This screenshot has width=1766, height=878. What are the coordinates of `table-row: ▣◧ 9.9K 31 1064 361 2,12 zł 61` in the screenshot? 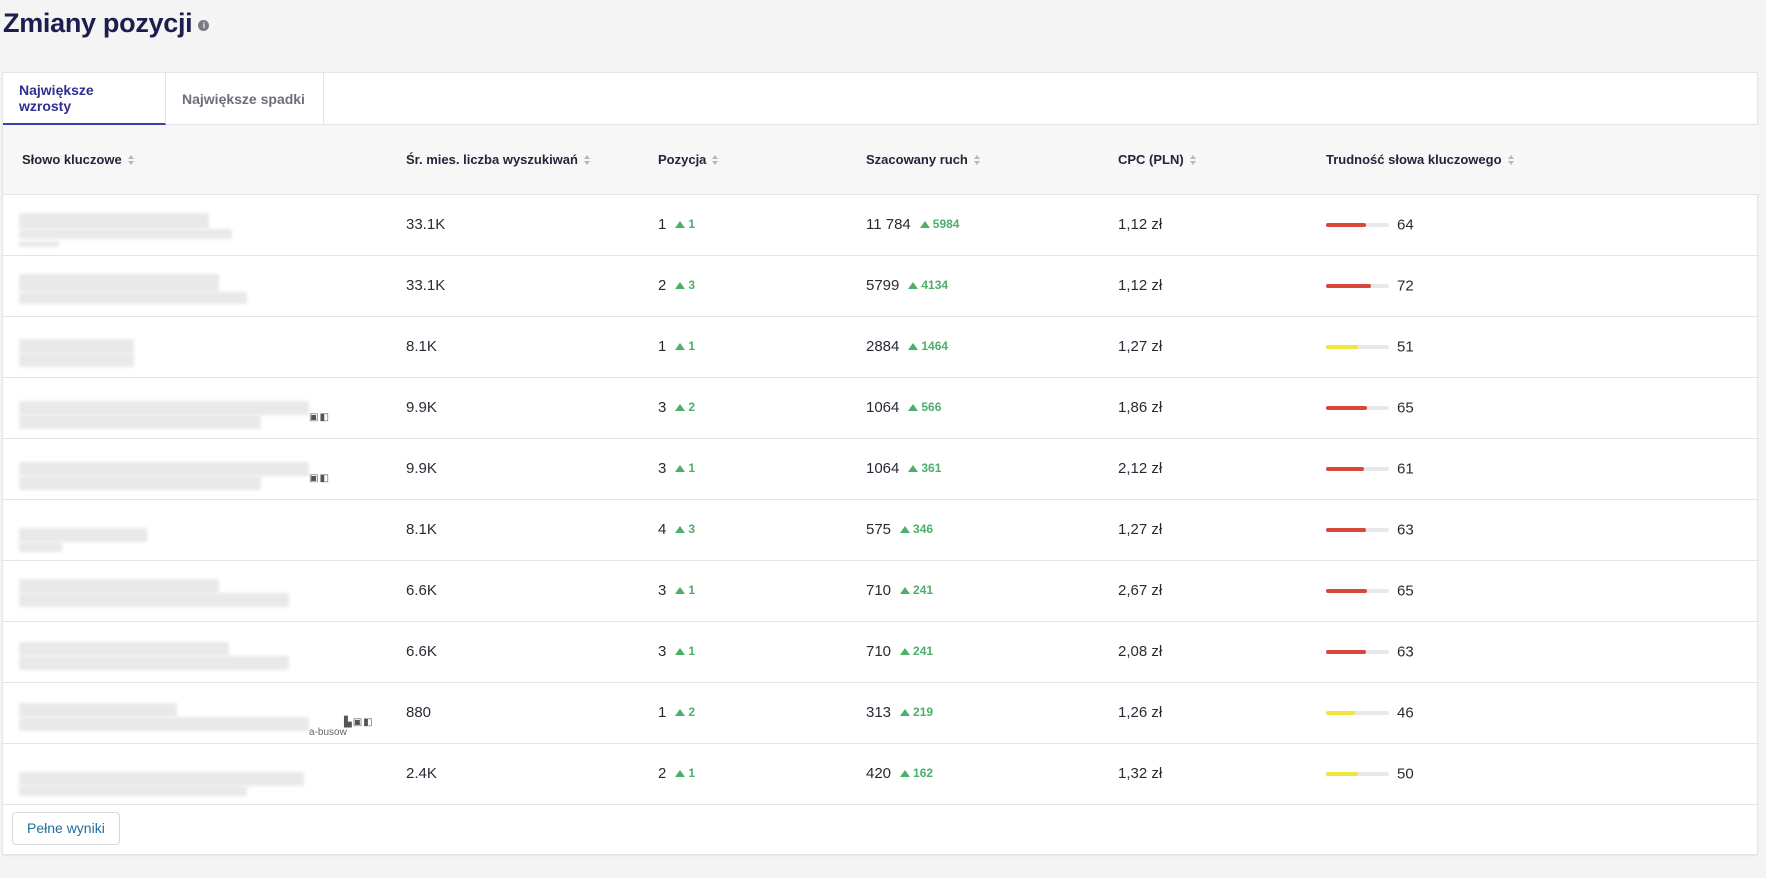 It's located at (881, 468).